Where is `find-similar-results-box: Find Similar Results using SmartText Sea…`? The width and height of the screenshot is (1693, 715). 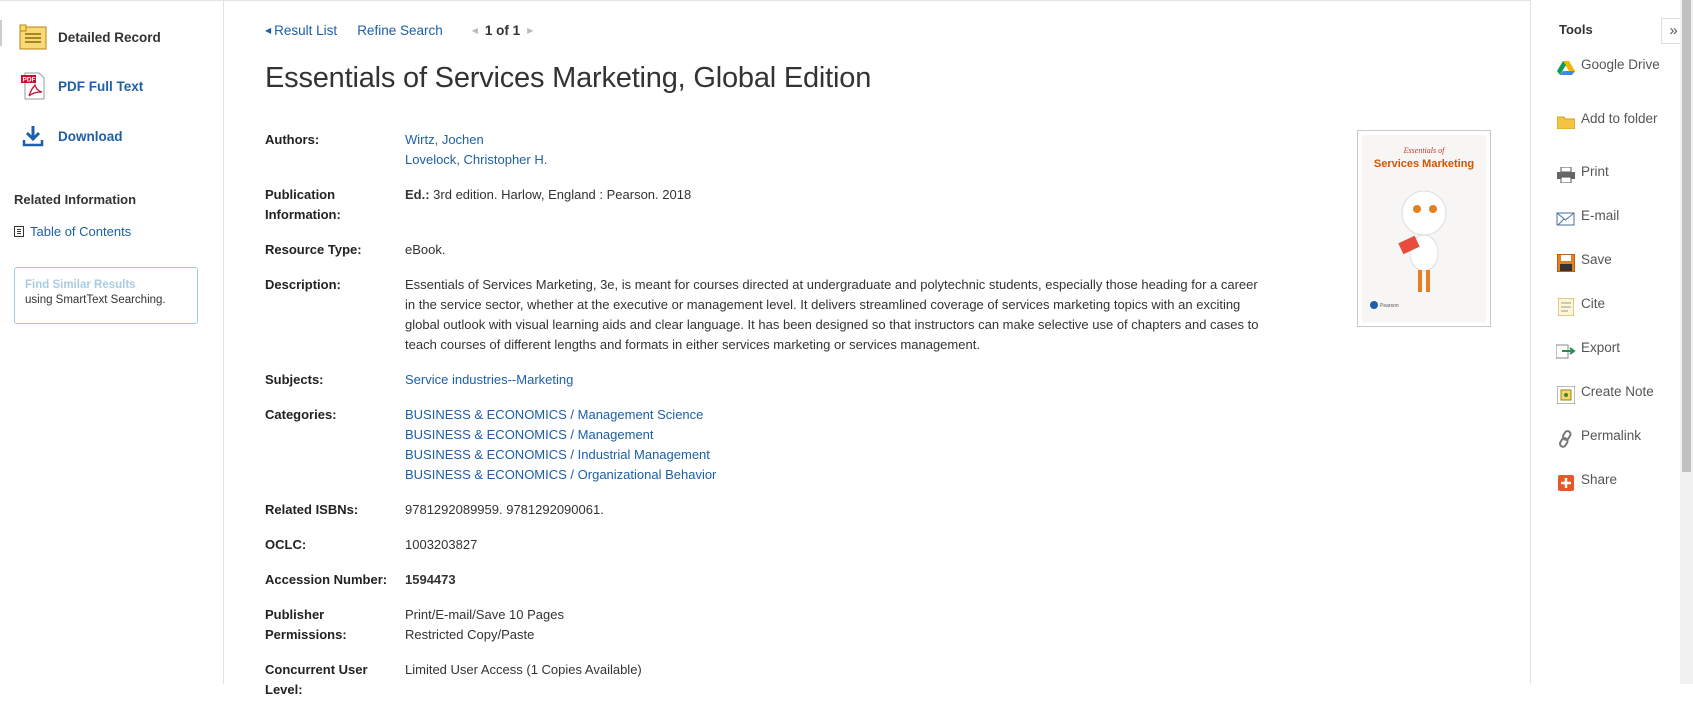
find-similar-results-box: Find Similar Results using SmartText Sea… is located at coordinates (106, 295).